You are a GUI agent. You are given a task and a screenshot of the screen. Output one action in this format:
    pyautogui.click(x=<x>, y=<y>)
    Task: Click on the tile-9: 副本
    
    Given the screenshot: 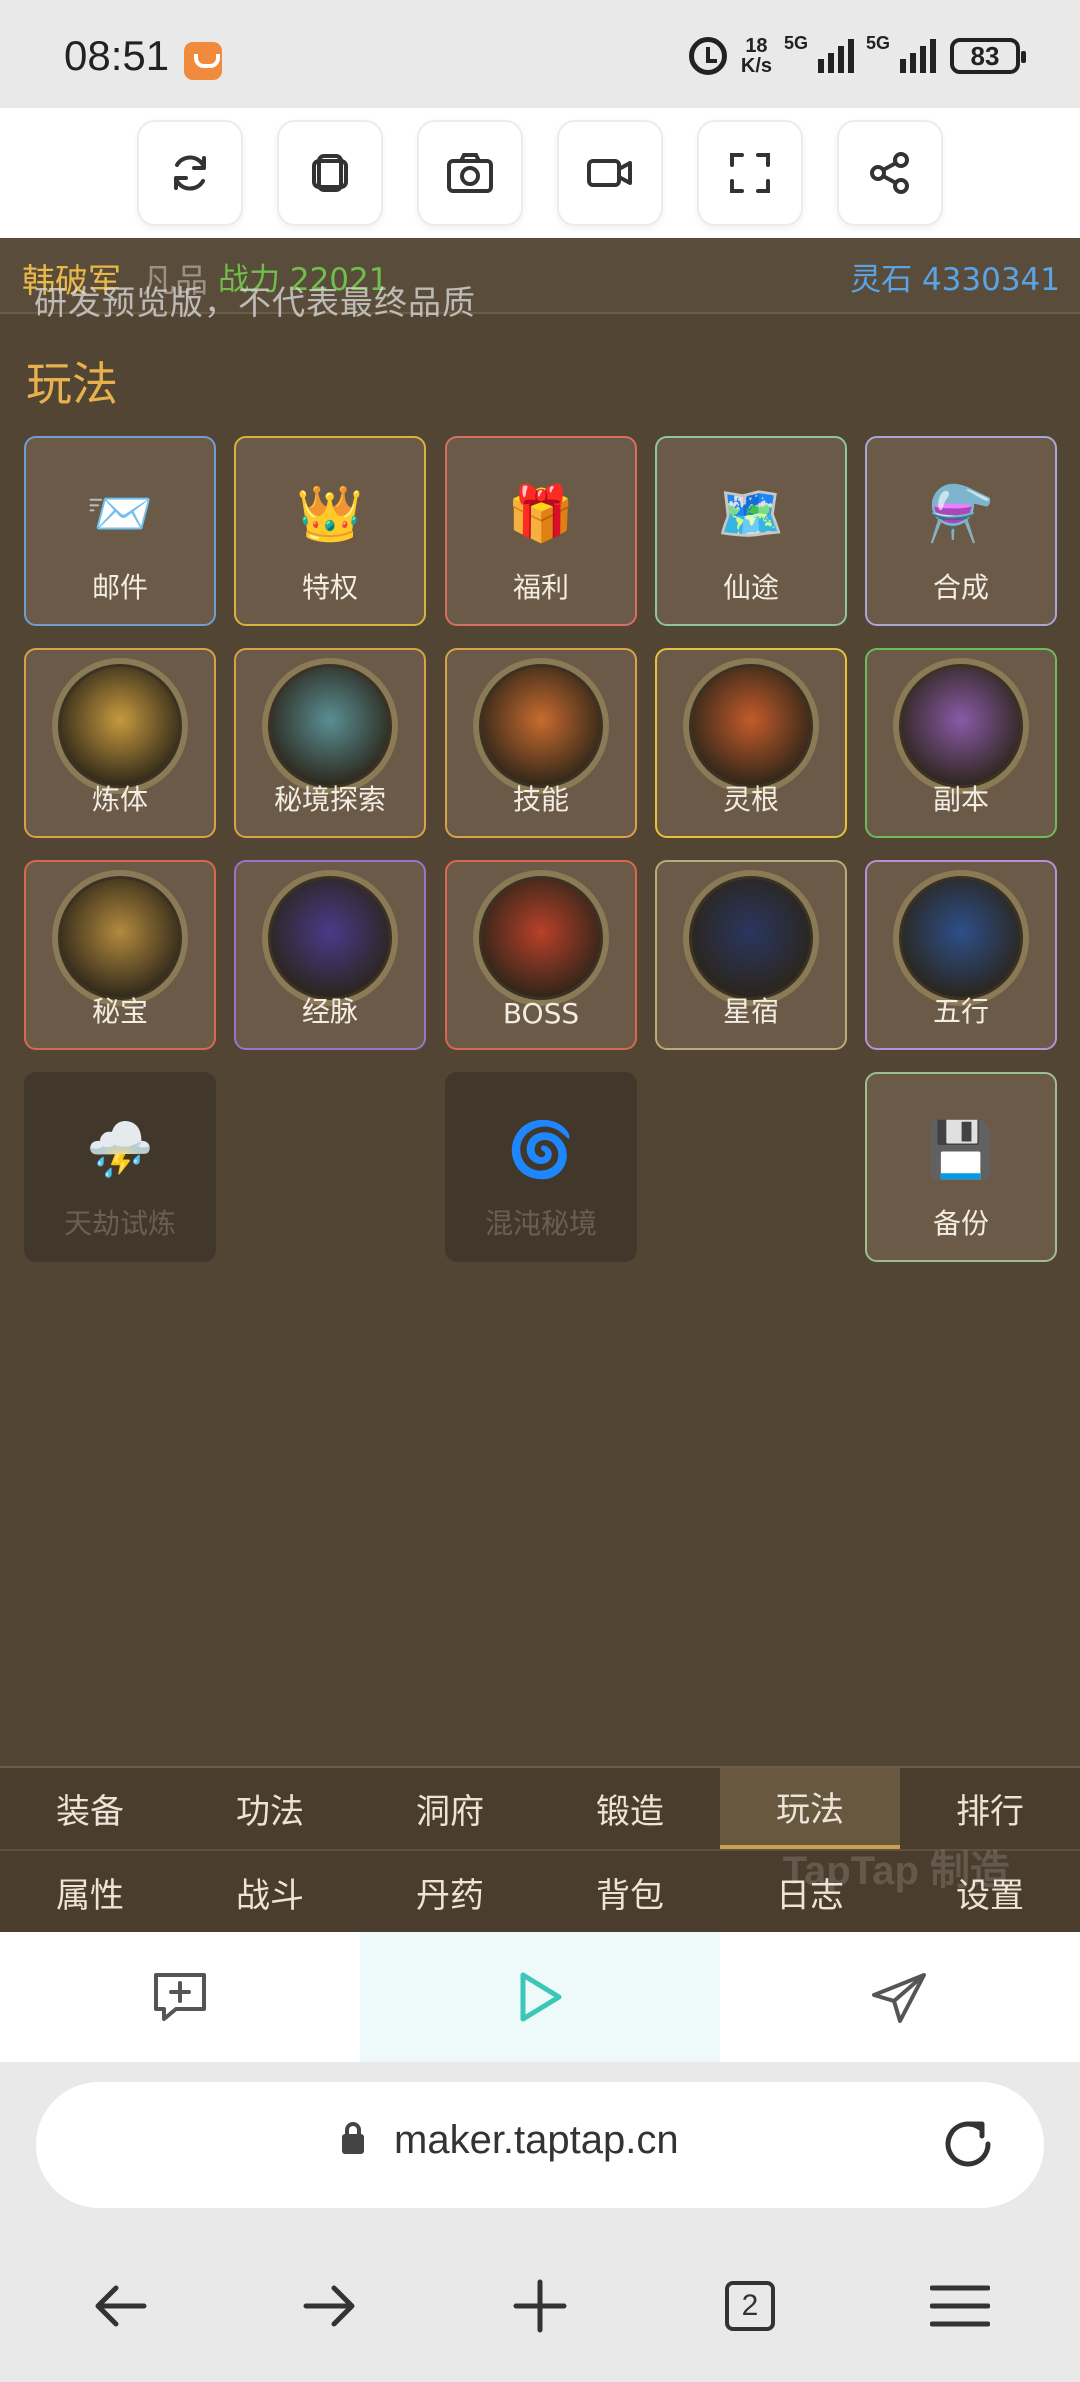 What is the action you would take?
    pyautogui.click(x=961, y=743)
    